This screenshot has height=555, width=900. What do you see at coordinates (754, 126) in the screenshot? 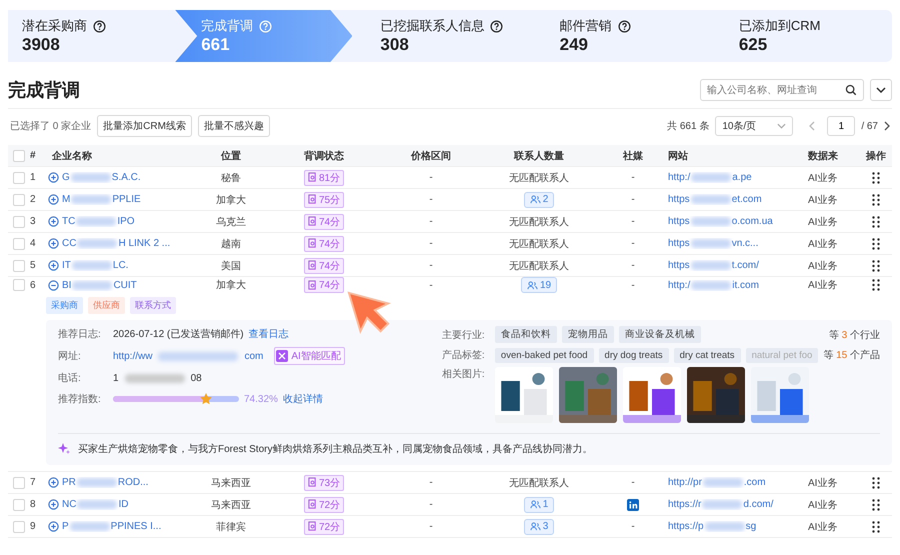
I see `page-size-select: 10条/页` at bounding box center [754, 126].